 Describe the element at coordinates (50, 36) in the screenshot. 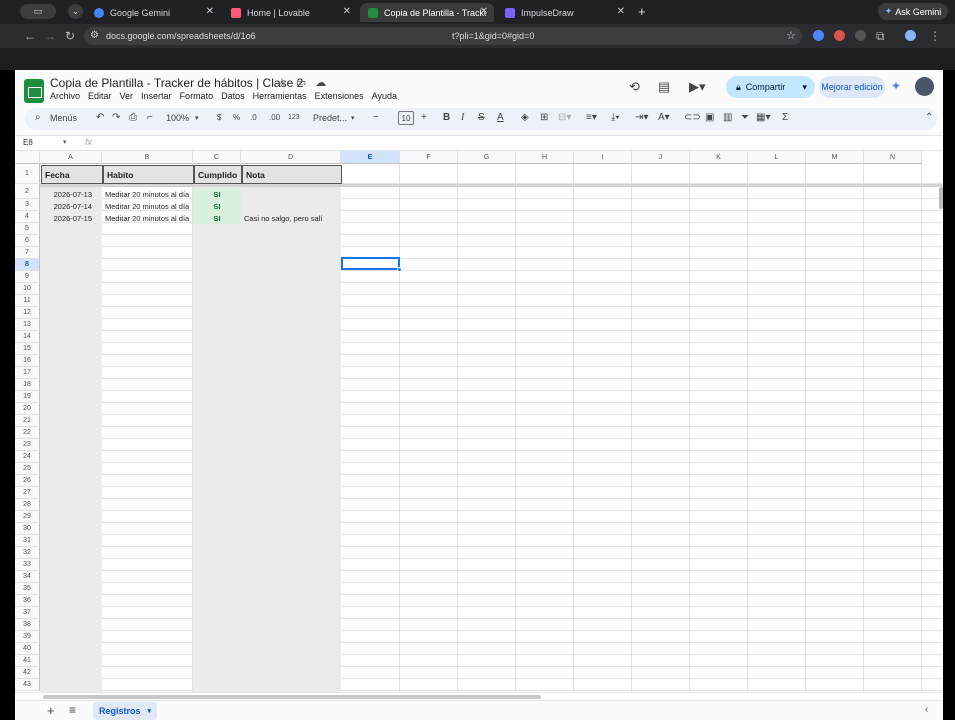

I see `forward-icon: →` at that location.